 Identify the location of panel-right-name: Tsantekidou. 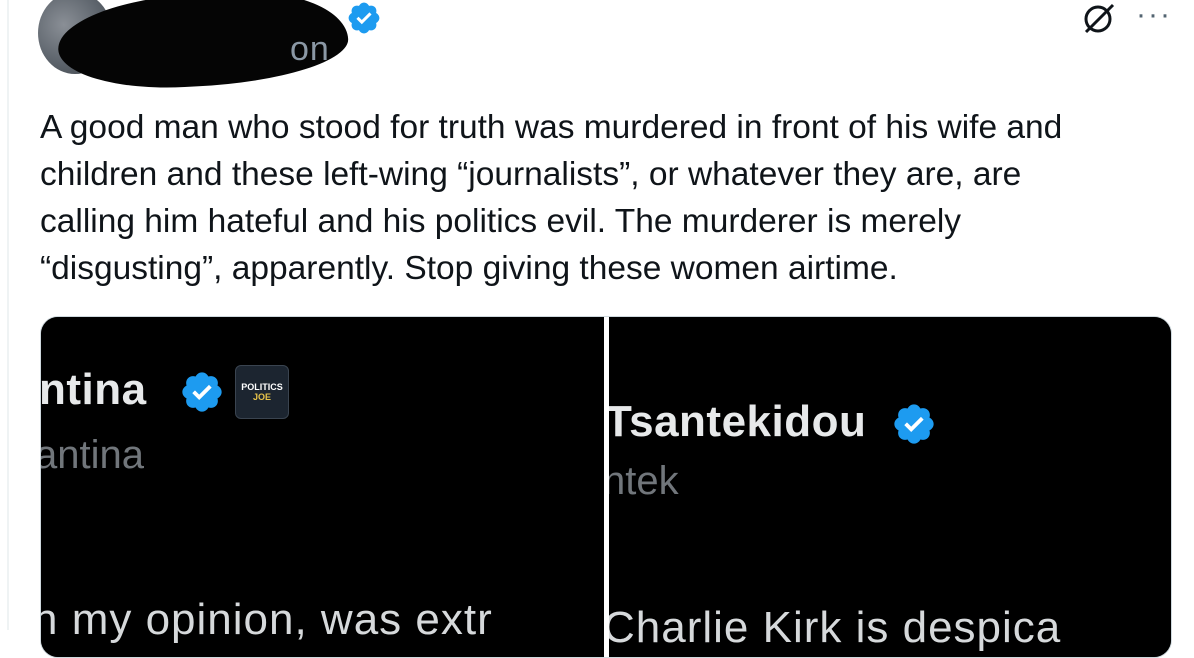
(738, 421).